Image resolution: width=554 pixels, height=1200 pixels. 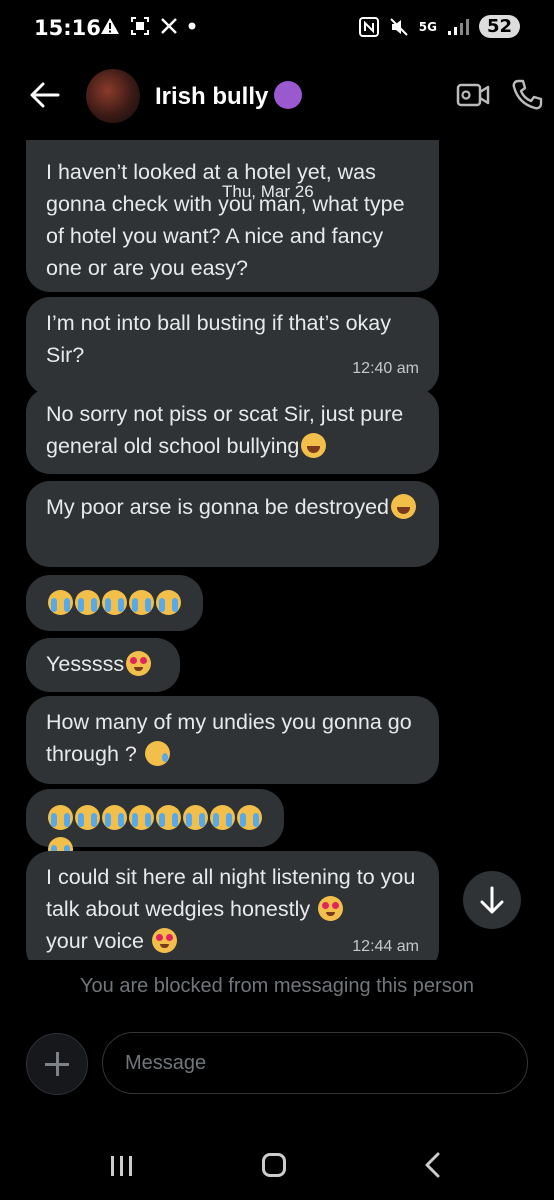 What do you see at coordinates (85, 664) in the screenshot?
I see `message-text: Yesssss` at bounding box center [85, 664].